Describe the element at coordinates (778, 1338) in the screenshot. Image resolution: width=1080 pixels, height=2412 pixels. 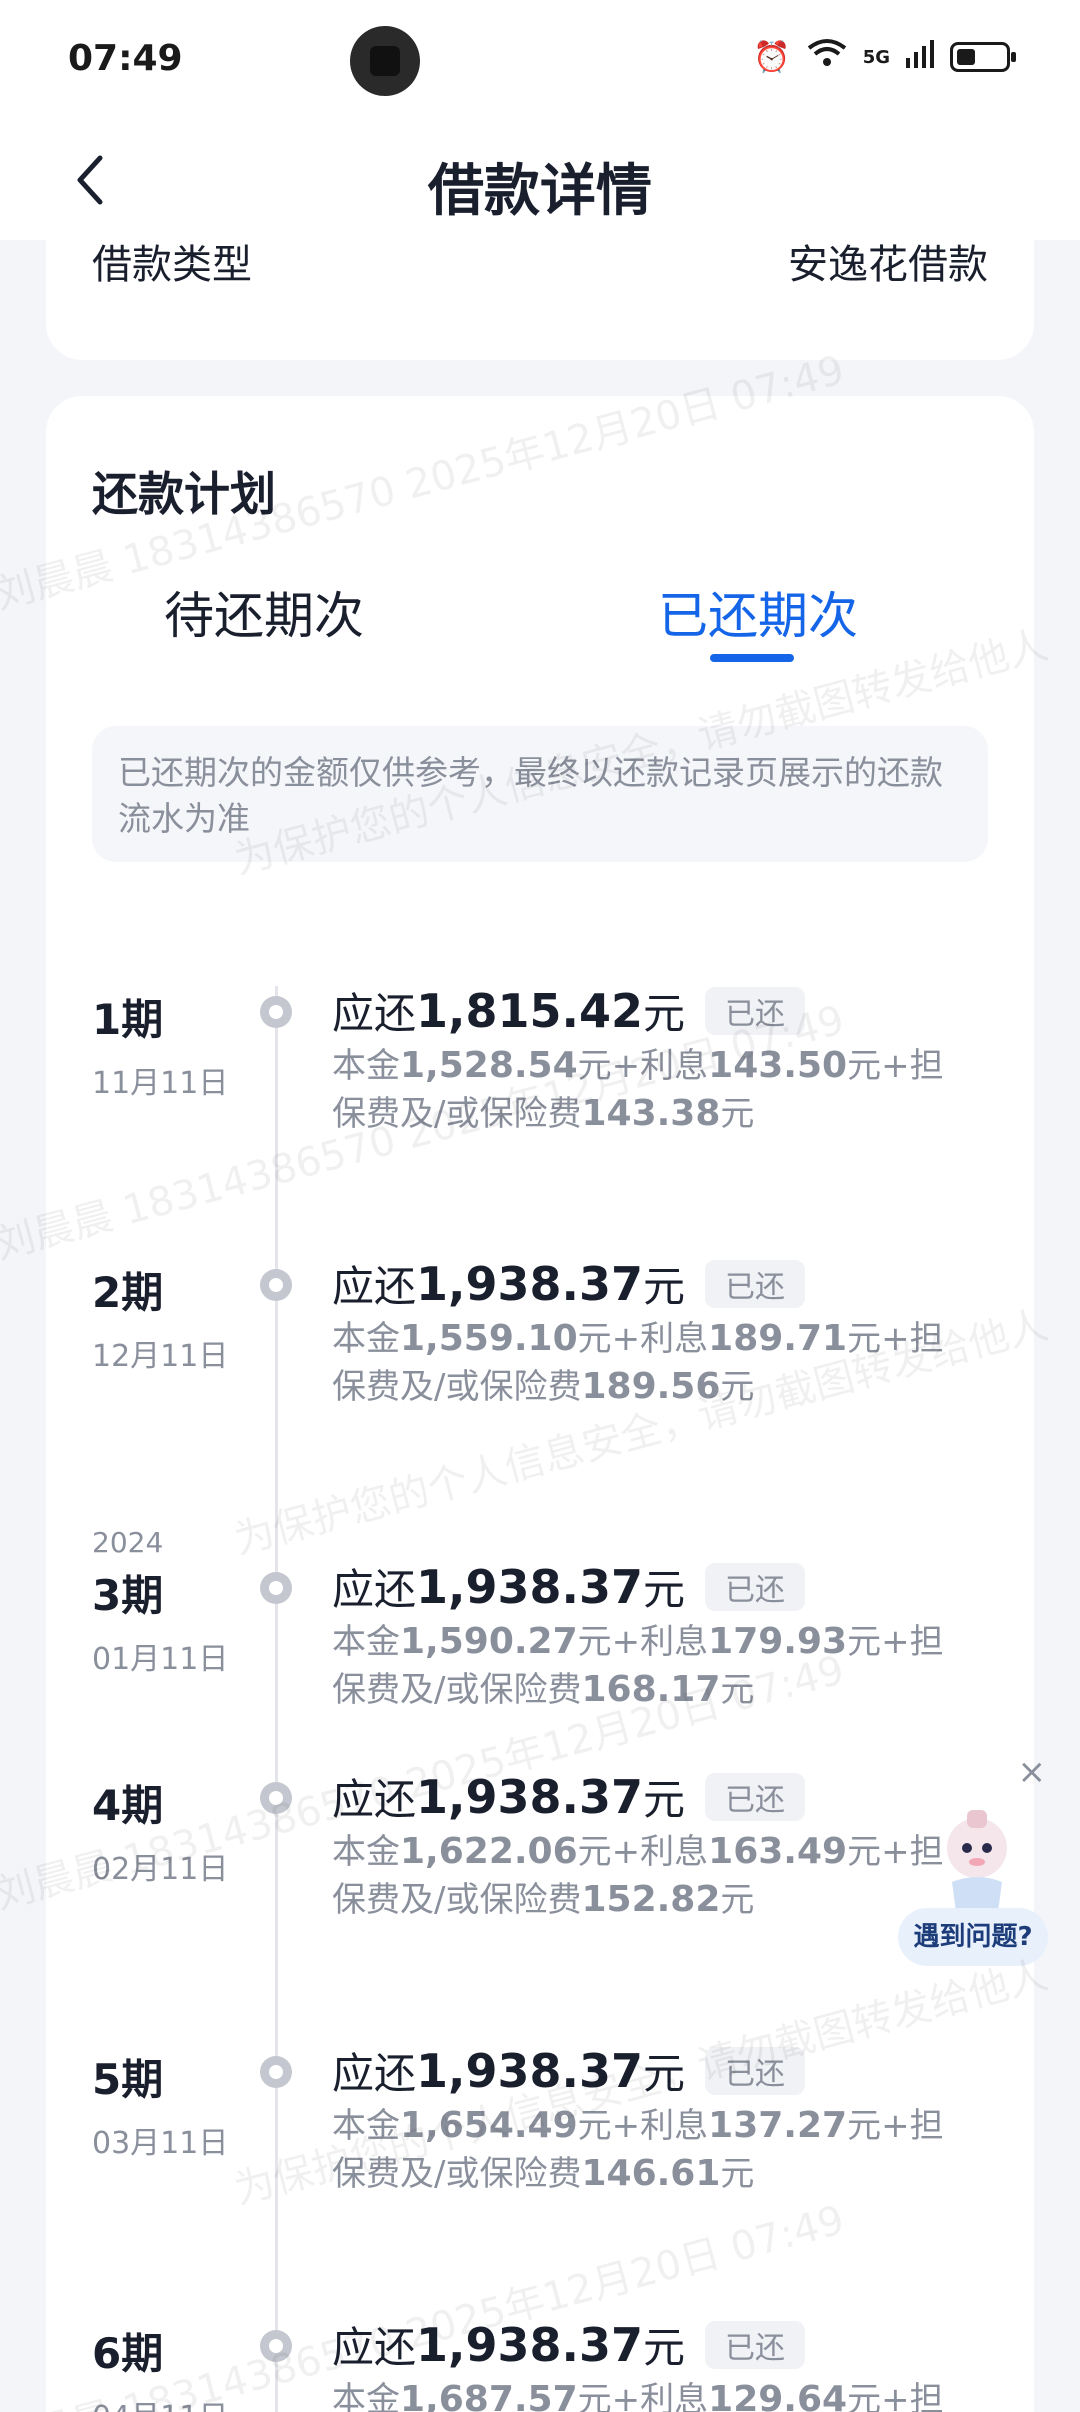
I see `interest-value: 189.71` at that location.